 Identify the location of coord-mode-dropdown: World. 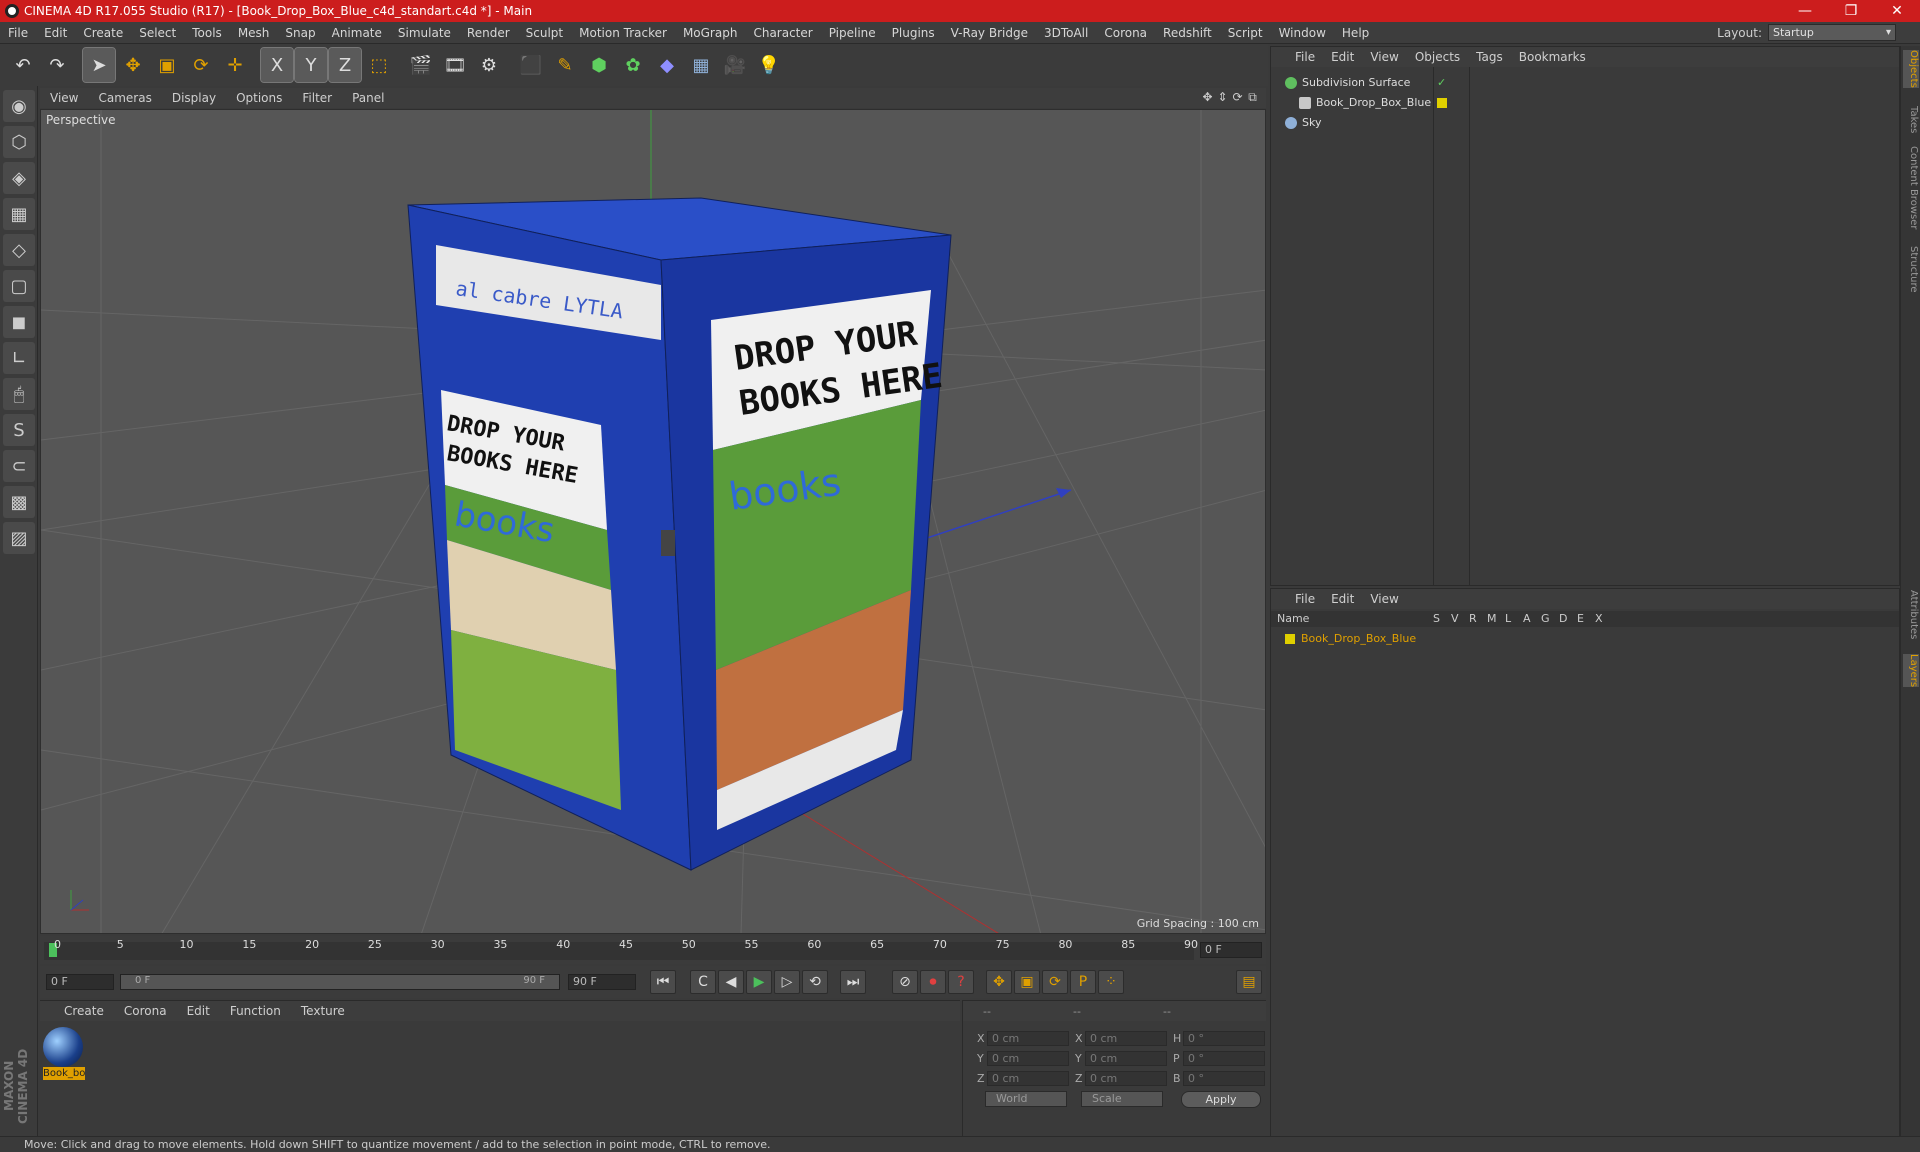
(1026, 1099).